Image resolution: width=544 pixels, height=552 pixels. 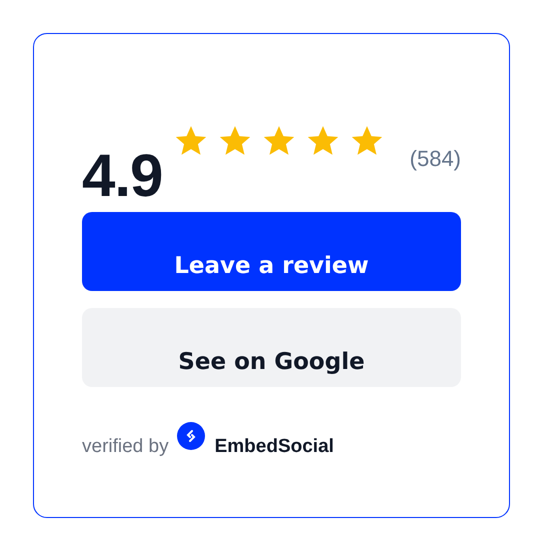 What do you see at coordinates (274, 447) in the screenshot?
I see `brand-name: EmbedSocial` at bounding box center [274, 447].